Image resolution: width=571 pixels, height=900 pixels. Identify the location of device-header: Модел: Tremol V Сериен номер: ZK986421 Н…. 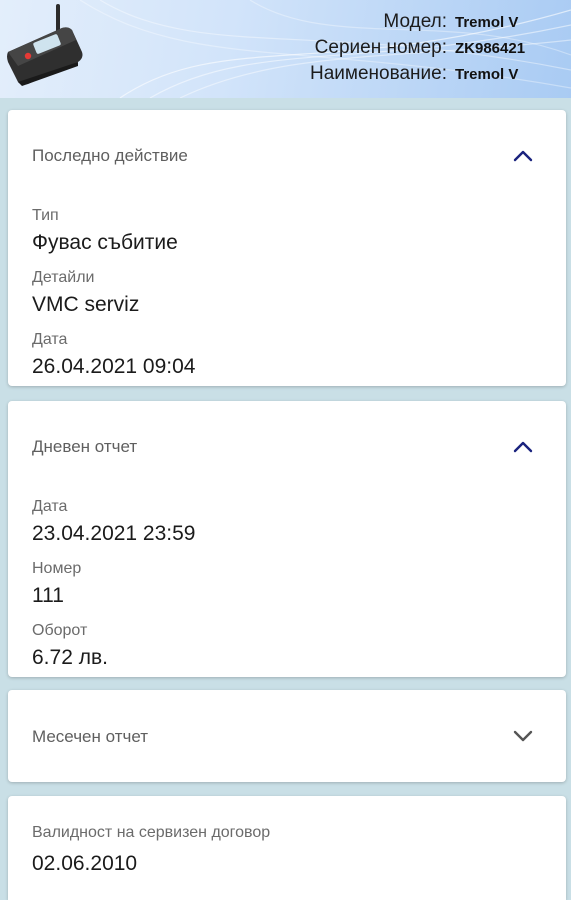
(285, 49).